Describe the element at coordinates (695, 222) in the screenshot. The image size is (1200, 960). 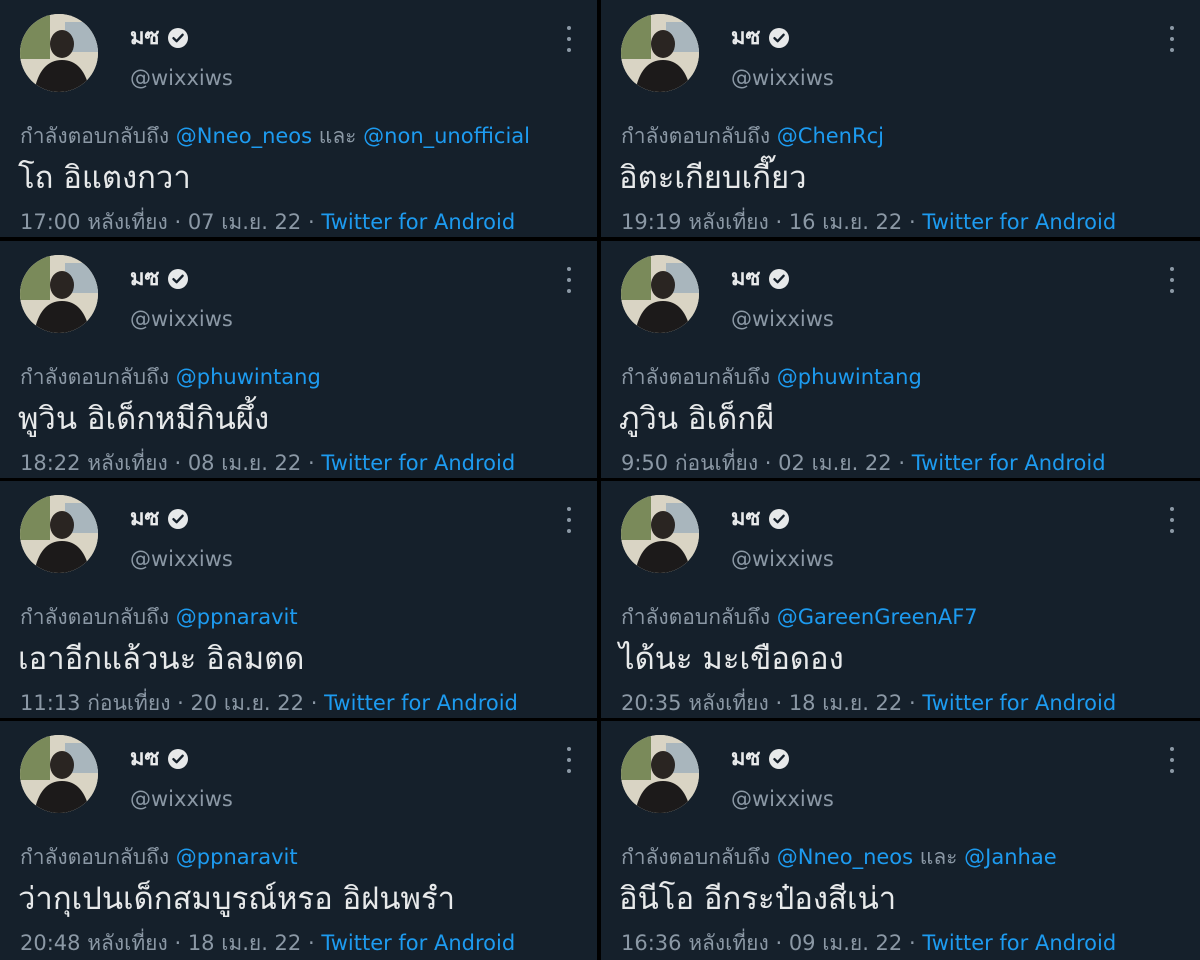
I see `tweet-time: 19:19 หลังเที่ยง` at that location.